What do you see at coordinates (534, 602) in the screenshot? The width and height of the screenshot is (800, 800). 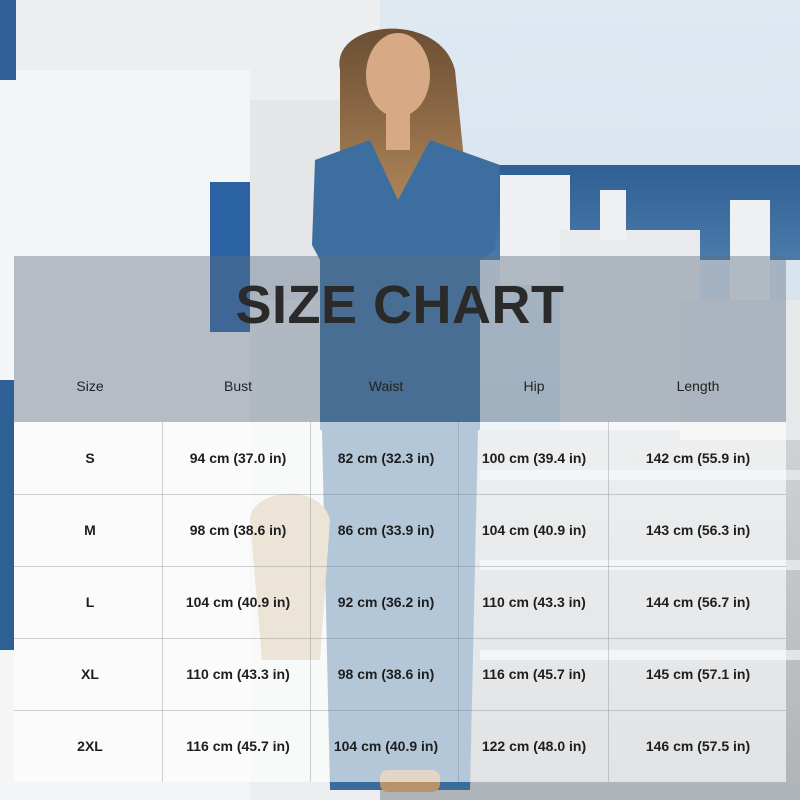 I see `hip-cell: 110 cm (43.3 in)` at bounding box center [534, 602].